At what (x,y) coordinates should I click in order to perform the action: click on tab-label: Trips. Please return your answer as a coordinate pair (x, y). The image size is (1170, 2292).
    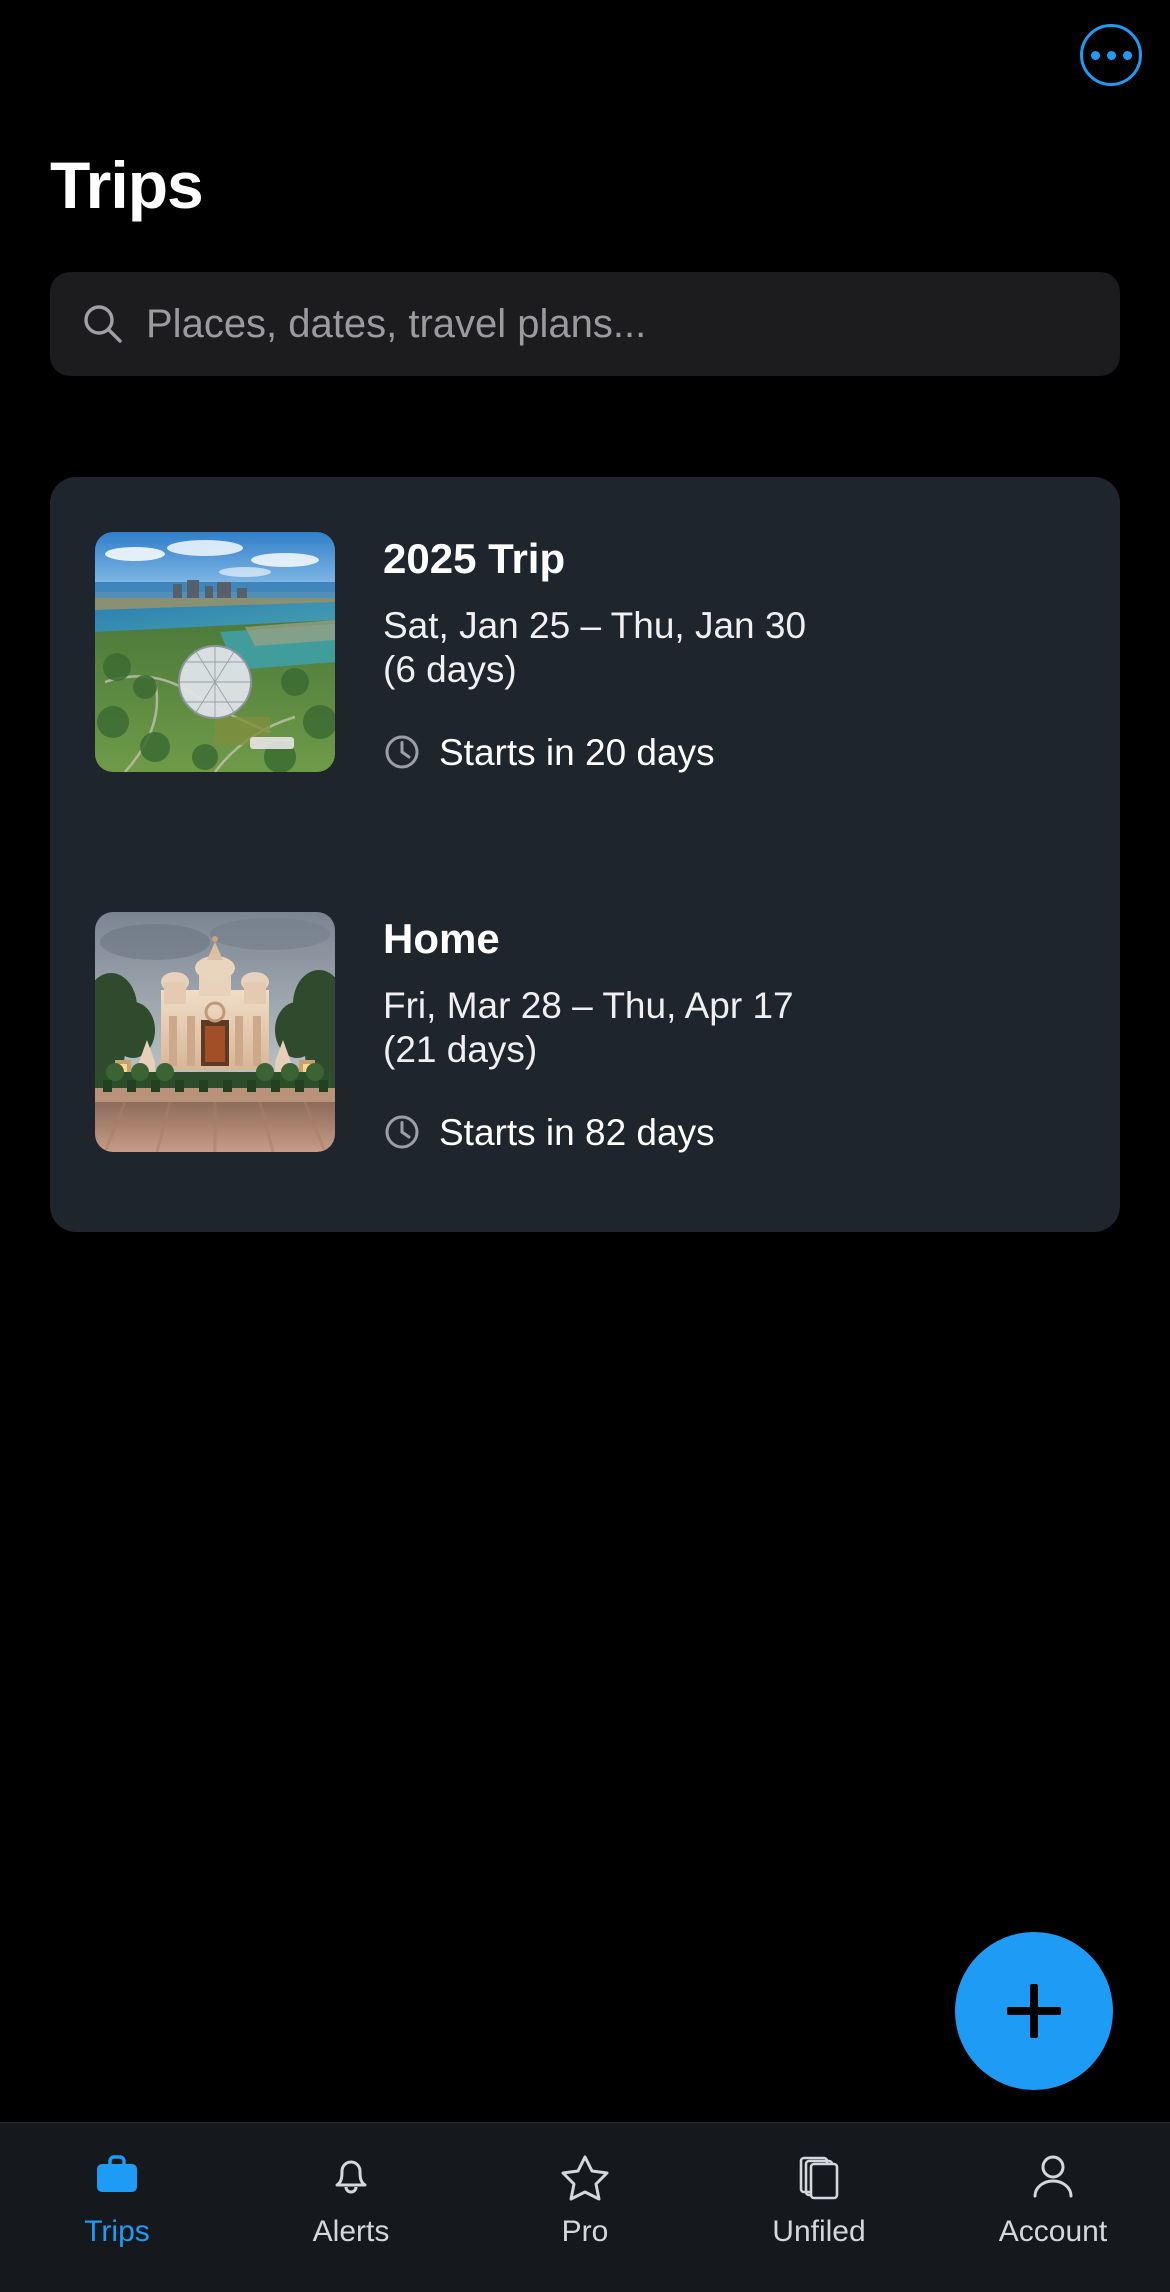
    Looking at the image, I should click on (117, 2231).